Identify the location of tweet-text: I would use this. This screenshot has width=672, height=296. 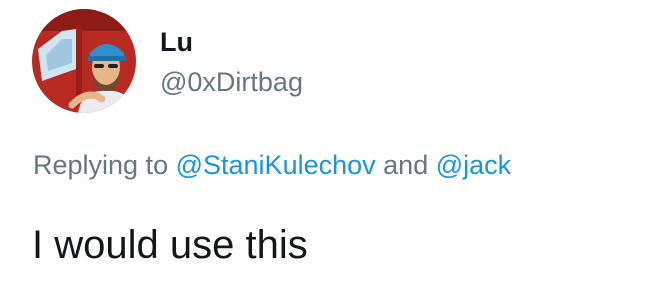
(170, 245).